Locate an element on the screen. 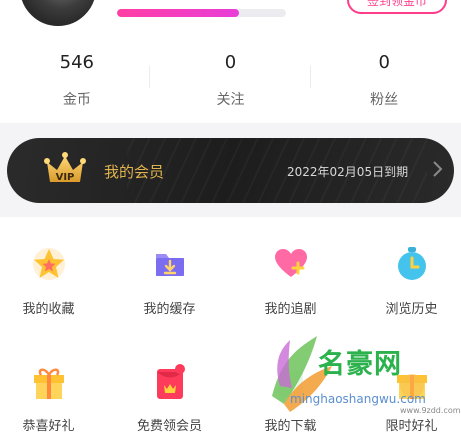 The width and height of the screenshot is (461, 434). watermark-url-small: www.9zdd.com is located at coordinates (430, 410).